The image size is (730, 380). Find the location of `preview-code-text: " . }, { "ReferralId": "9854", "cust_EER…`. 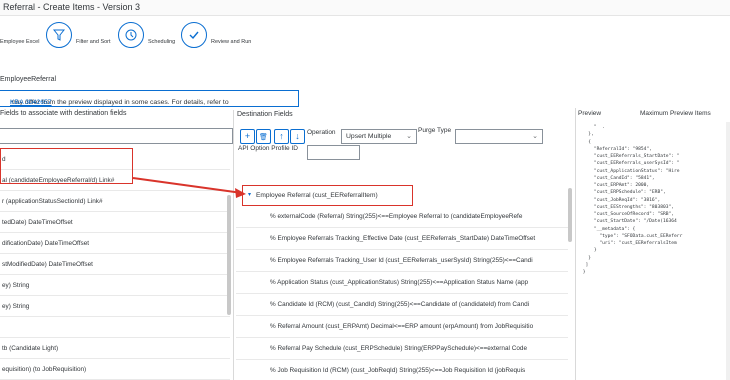

preview-code-text: " . }, { "ReferralId": "9854", "cust_EER… is located at coordinates (632, 200).